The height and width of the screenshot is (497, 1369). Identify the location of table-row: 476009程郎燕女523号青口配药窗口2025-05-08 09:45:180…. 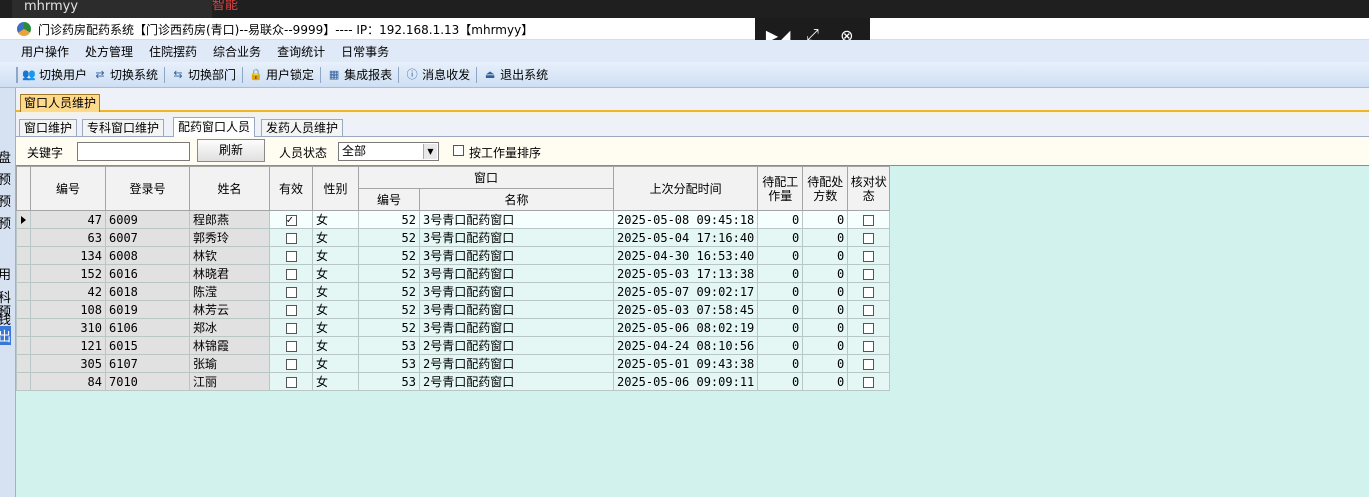
(453, 219).